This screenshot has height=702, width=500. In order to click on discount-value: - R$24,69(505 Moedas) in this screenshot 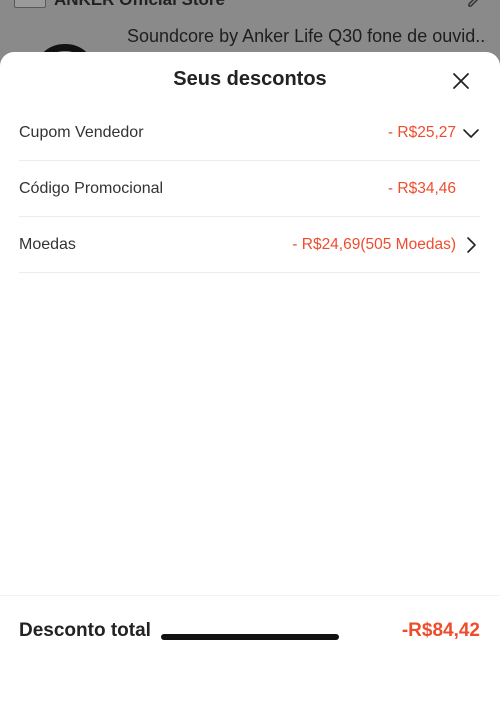, I will do `click(374, 244)`.